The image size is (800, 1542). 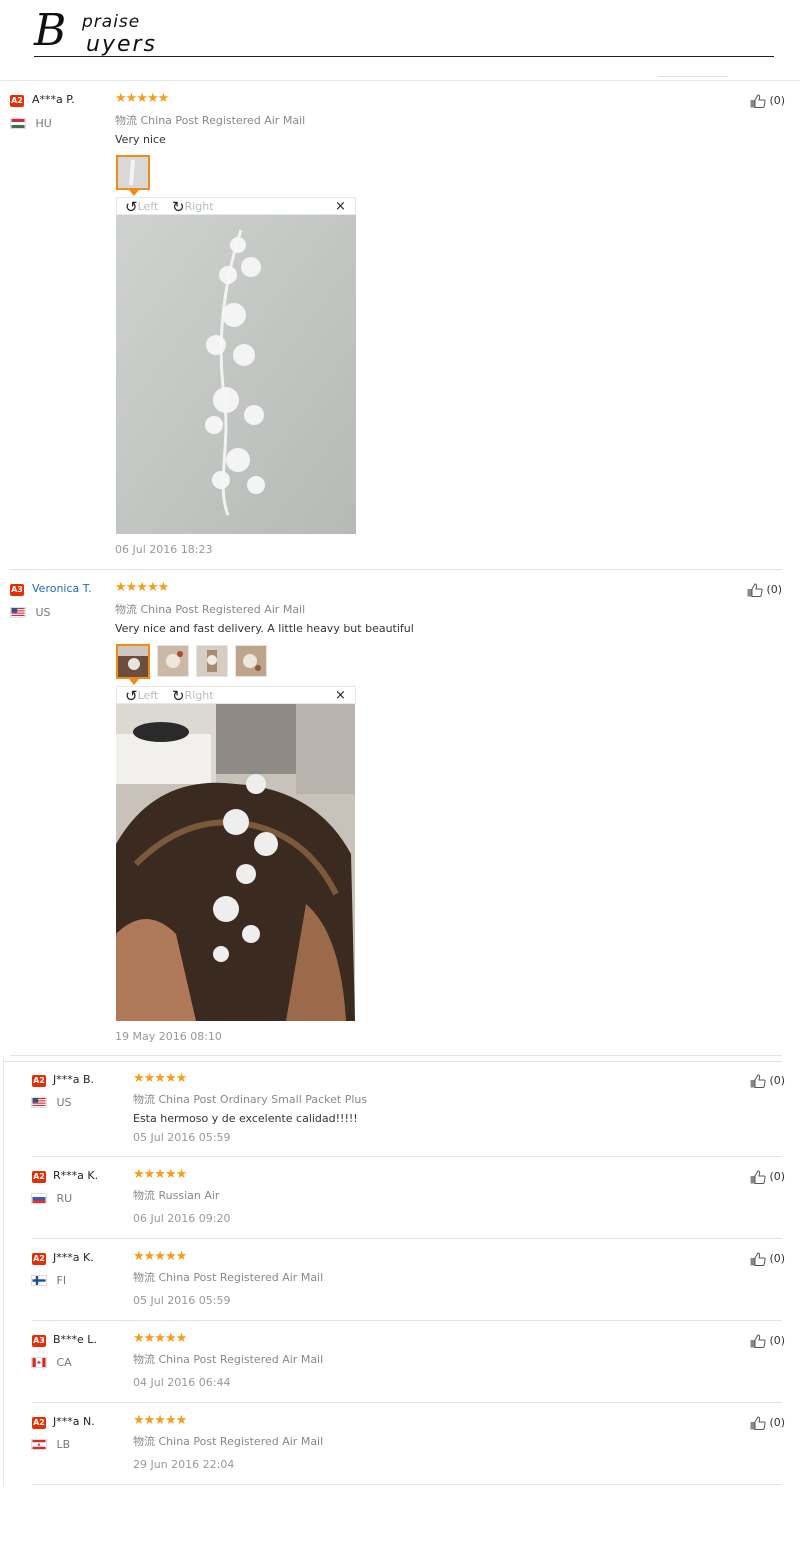 I want to click on hair-accessory-worn-photo-image, so click(x=235, y=862).